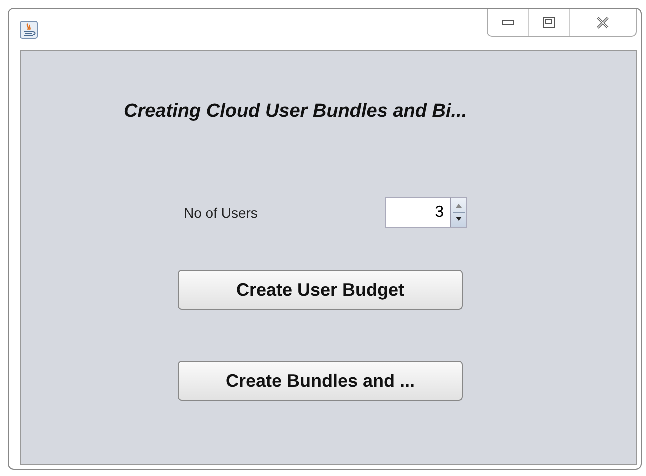  What do you see at coordinates (29, 30) in the screenshot?
I see `coffee-cup-icon` at bounding box center [29, 30].